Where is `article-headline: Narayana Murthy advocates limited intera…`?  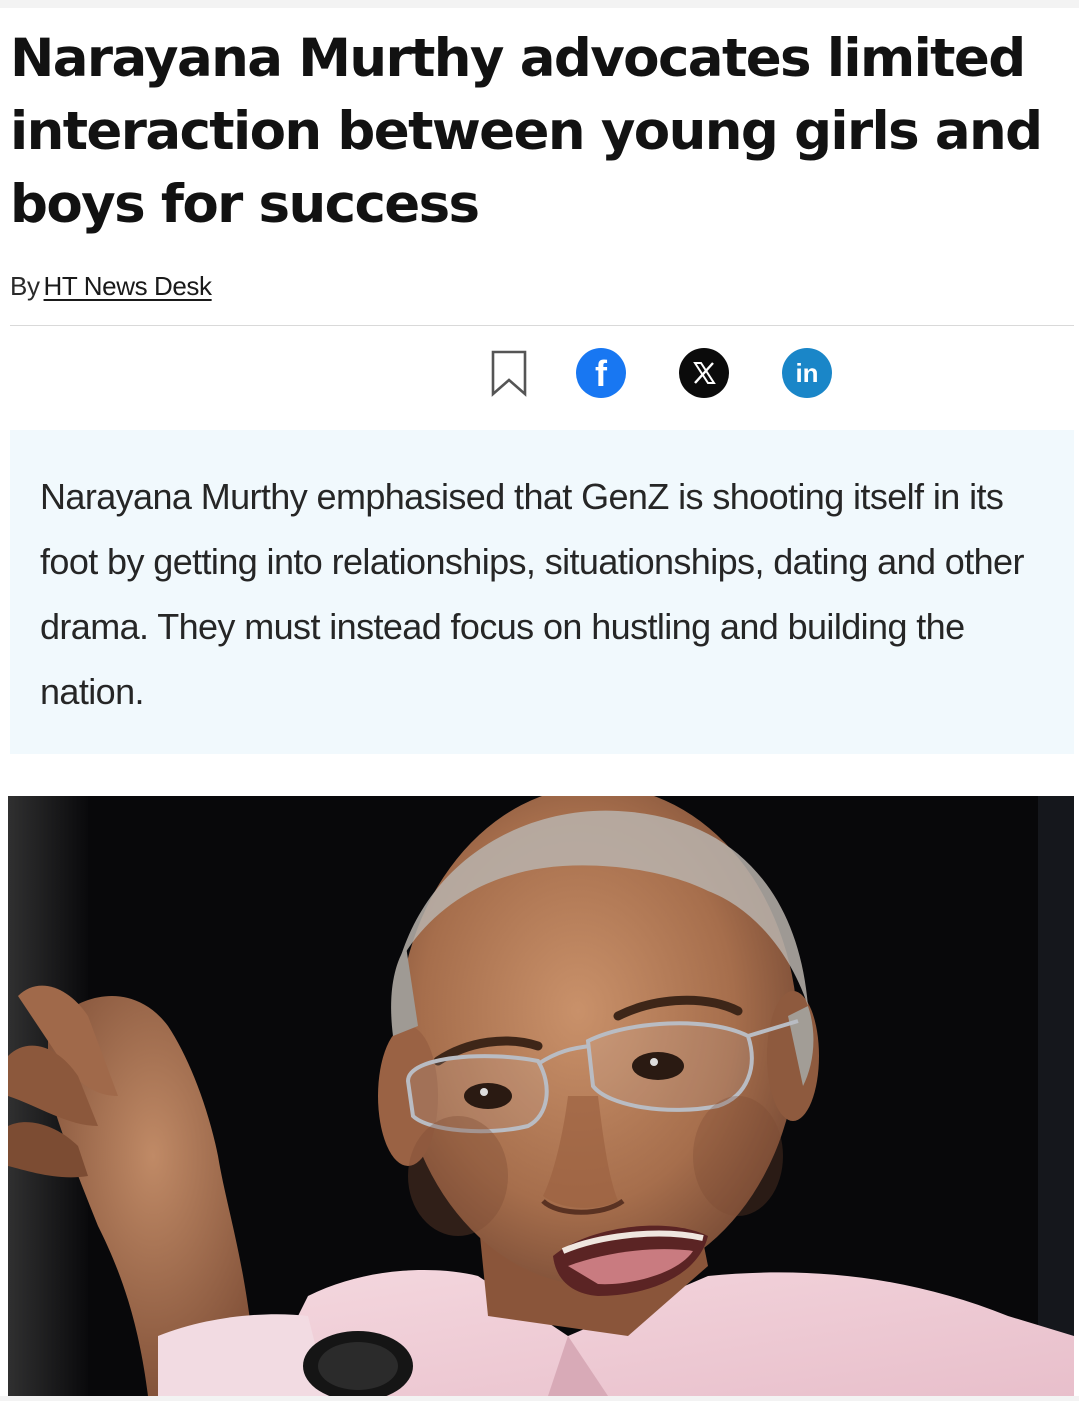
article-headline: Narayana Murthy advocates limited intera… is located at coordinates (526, 131).